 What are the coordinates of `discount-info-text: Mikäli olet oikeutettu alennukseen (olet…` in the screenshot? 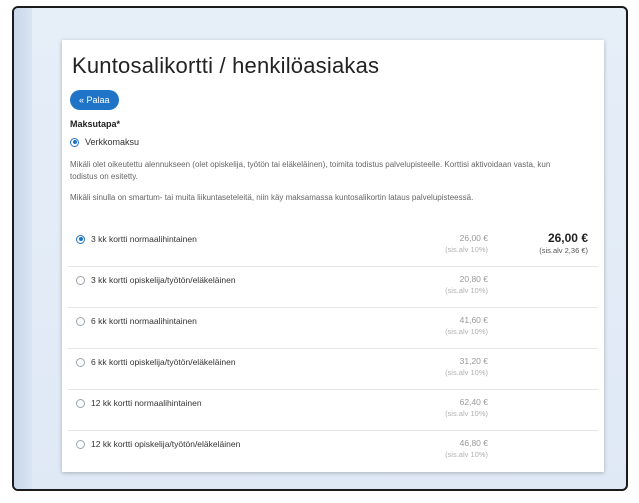 It's located at (310, 170).